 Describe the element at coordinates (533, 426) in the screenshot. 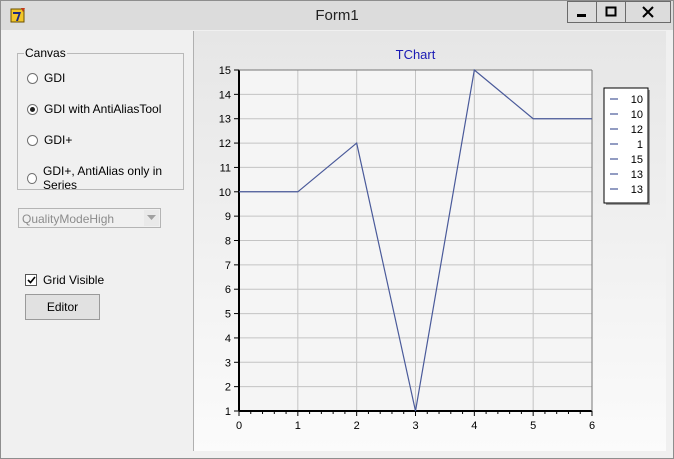

I see `x-tick-label: 5` at that location.